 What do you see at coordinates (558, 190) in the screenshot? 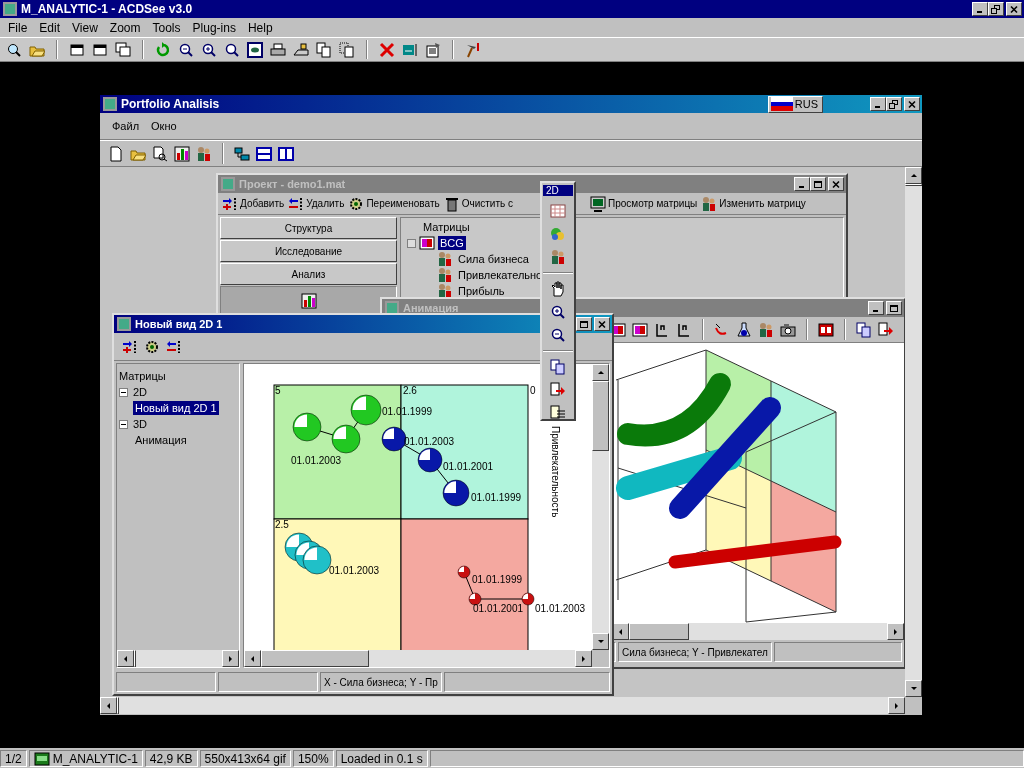
I see `mode-button: 2D` at bounding box center [558, 190].